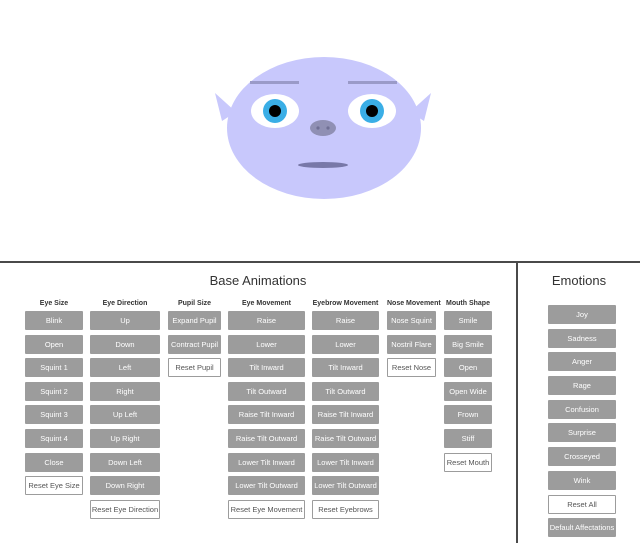 The width and height of the screenshot is (640, 543). What do you see at coordinates (582, 433) in the screenshot?
I see `emotion-surprise-button: Surprise` at bounding box center [582, 433].